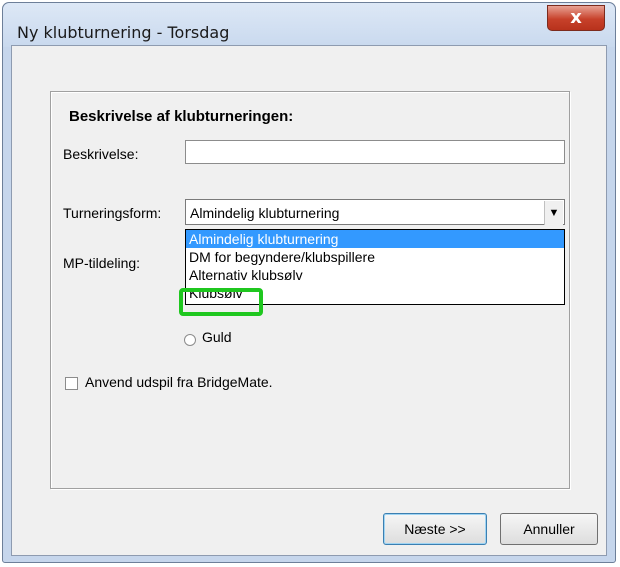 Image resolution: width=620 pixels, height=567 pixels. What do you see at coordinates (101, 154) in the screenshot?
I see `description-label: Beskrivelse:` at bounding box center [101, 154].